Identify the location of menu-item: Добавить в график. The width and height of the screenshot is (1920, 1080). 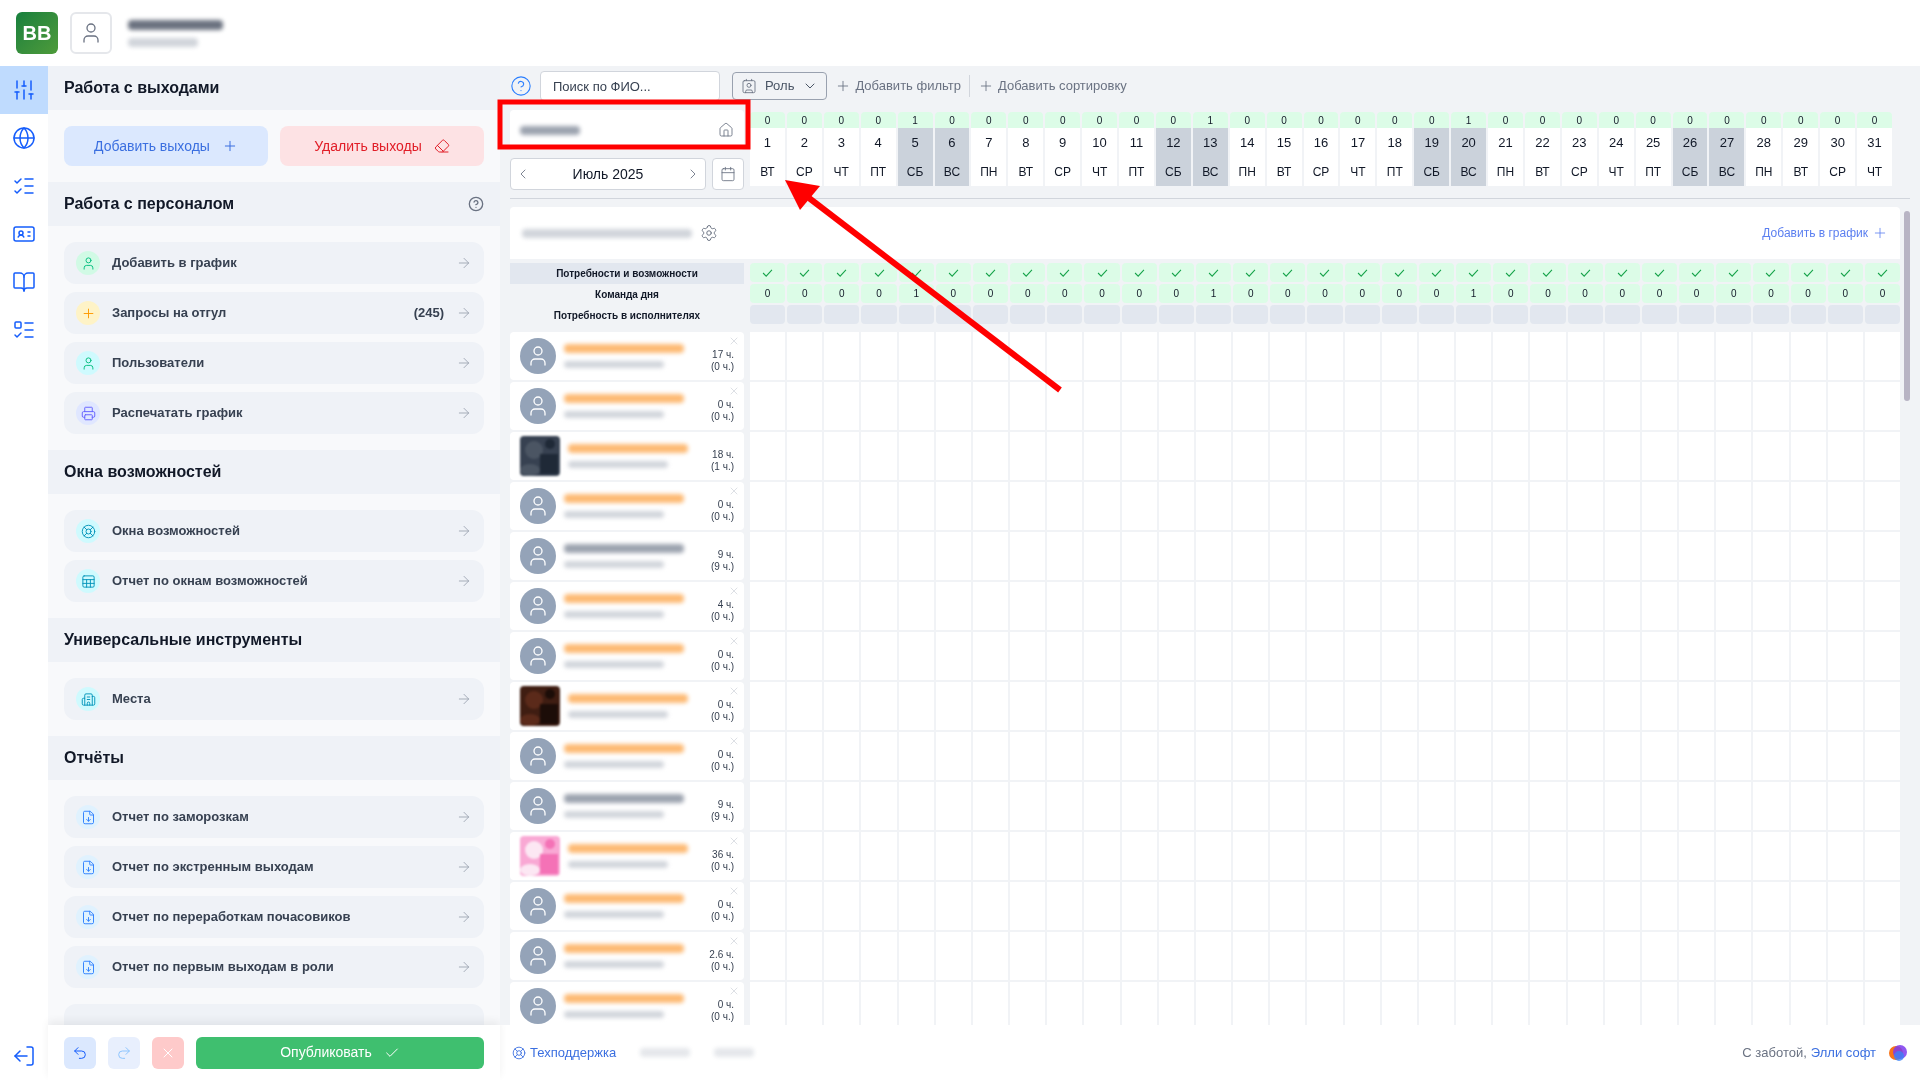
(274, 263).